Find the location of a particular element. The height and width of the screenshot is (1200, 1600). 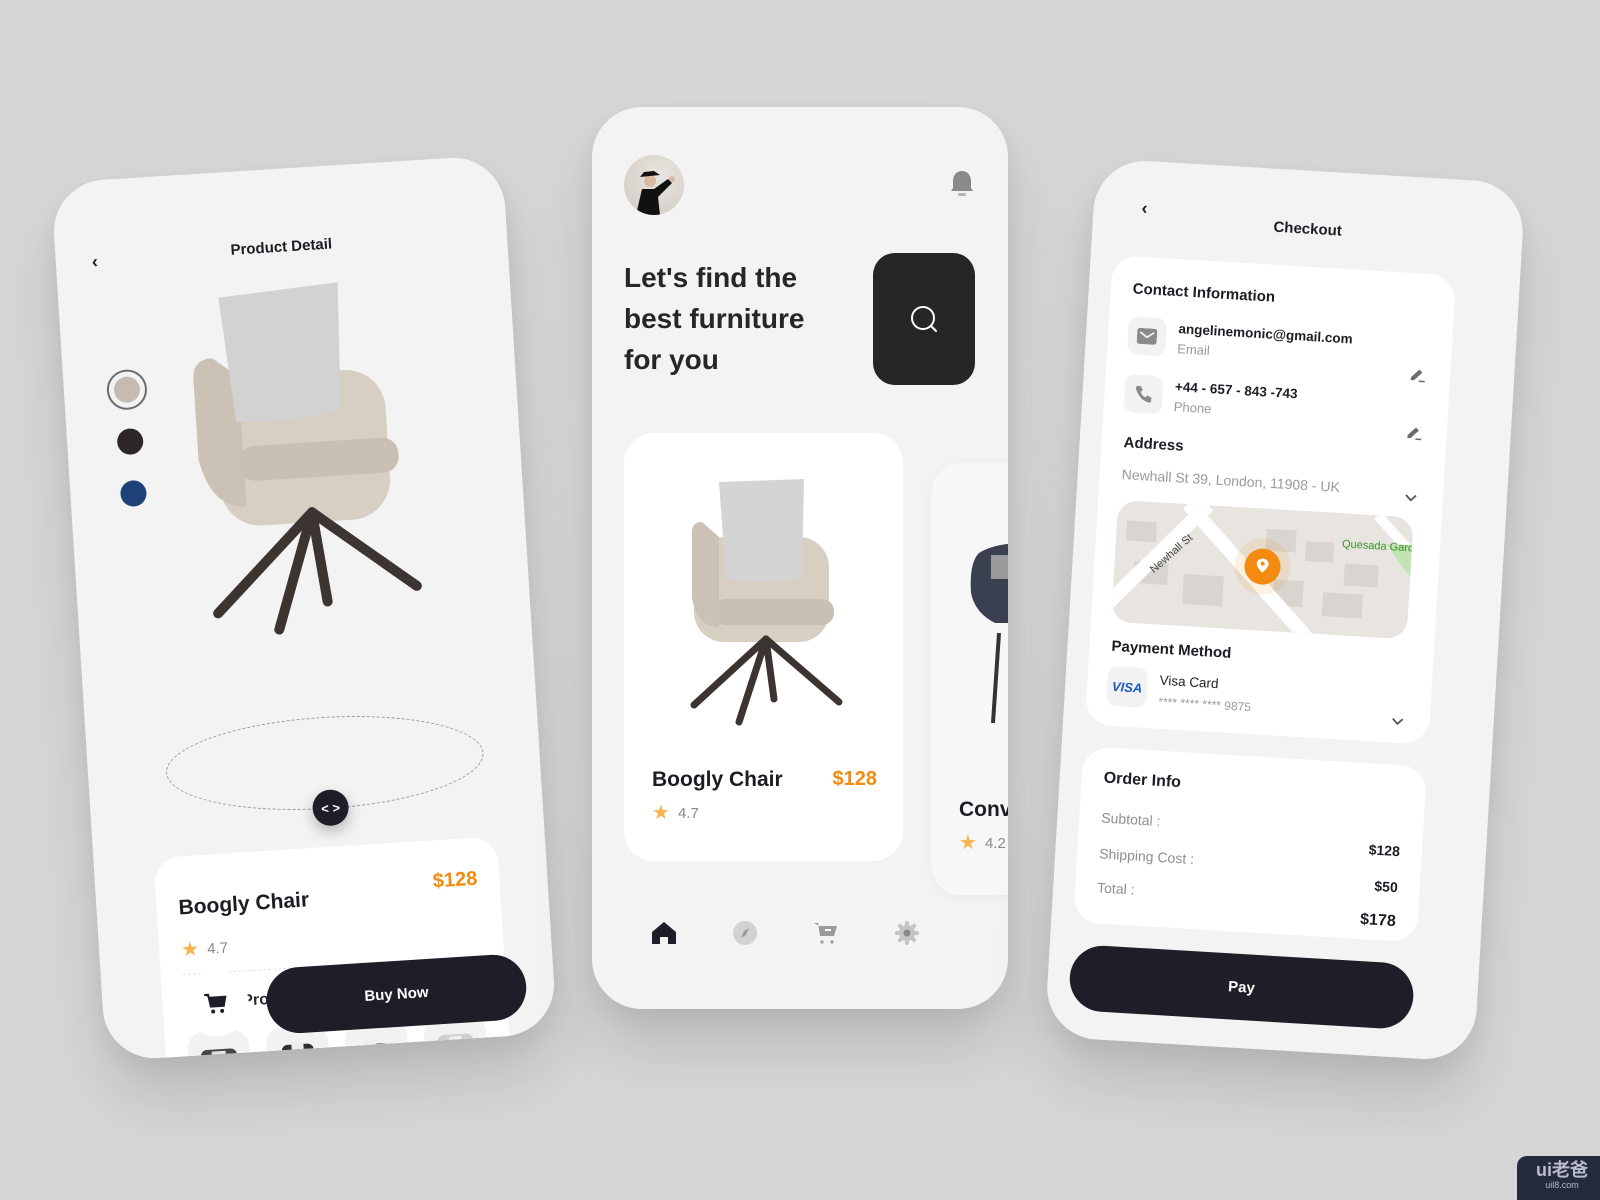

subtotal-value: $128 is located at coordinates (1384, 850).